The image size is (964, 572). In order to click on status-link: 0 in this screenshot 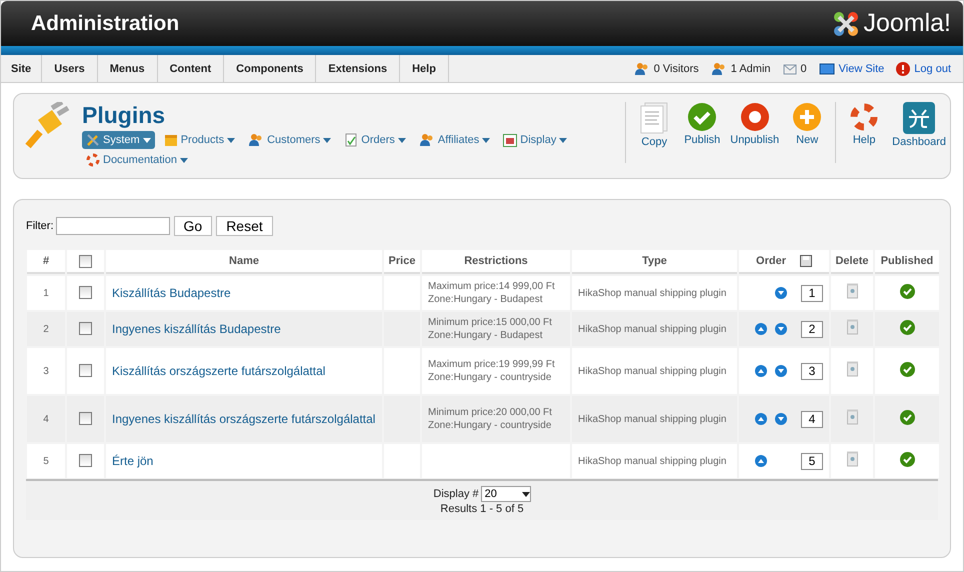, I will do `click(794, 68)`.